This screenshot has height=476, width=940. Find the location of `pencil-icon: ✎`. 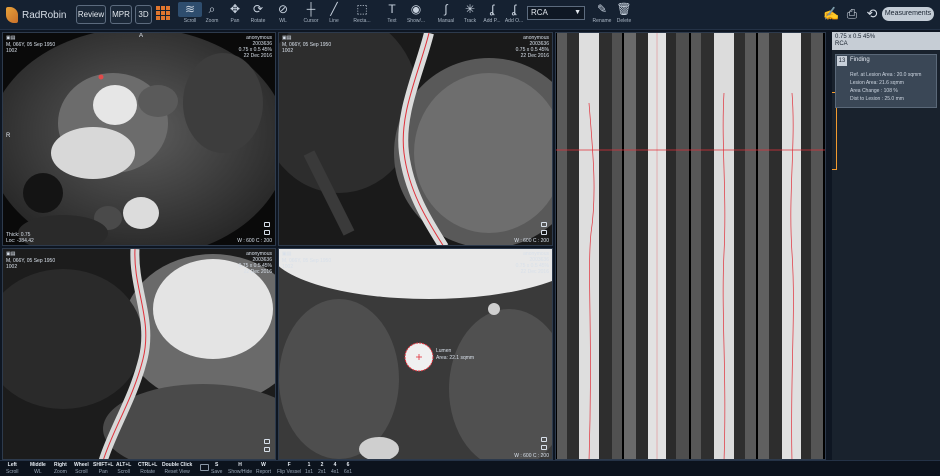

pencil-icon: ✎ is located at coordinates (602, 9).